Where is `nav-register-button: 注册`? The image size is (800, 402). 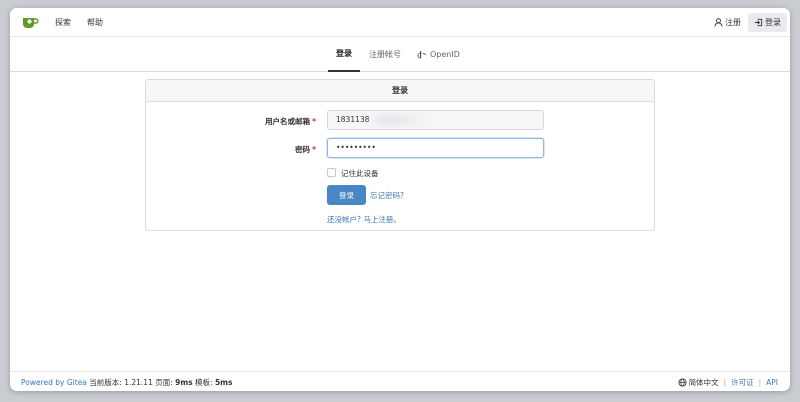
nav-register-button: 注册 is located at coordinates (727, 22).